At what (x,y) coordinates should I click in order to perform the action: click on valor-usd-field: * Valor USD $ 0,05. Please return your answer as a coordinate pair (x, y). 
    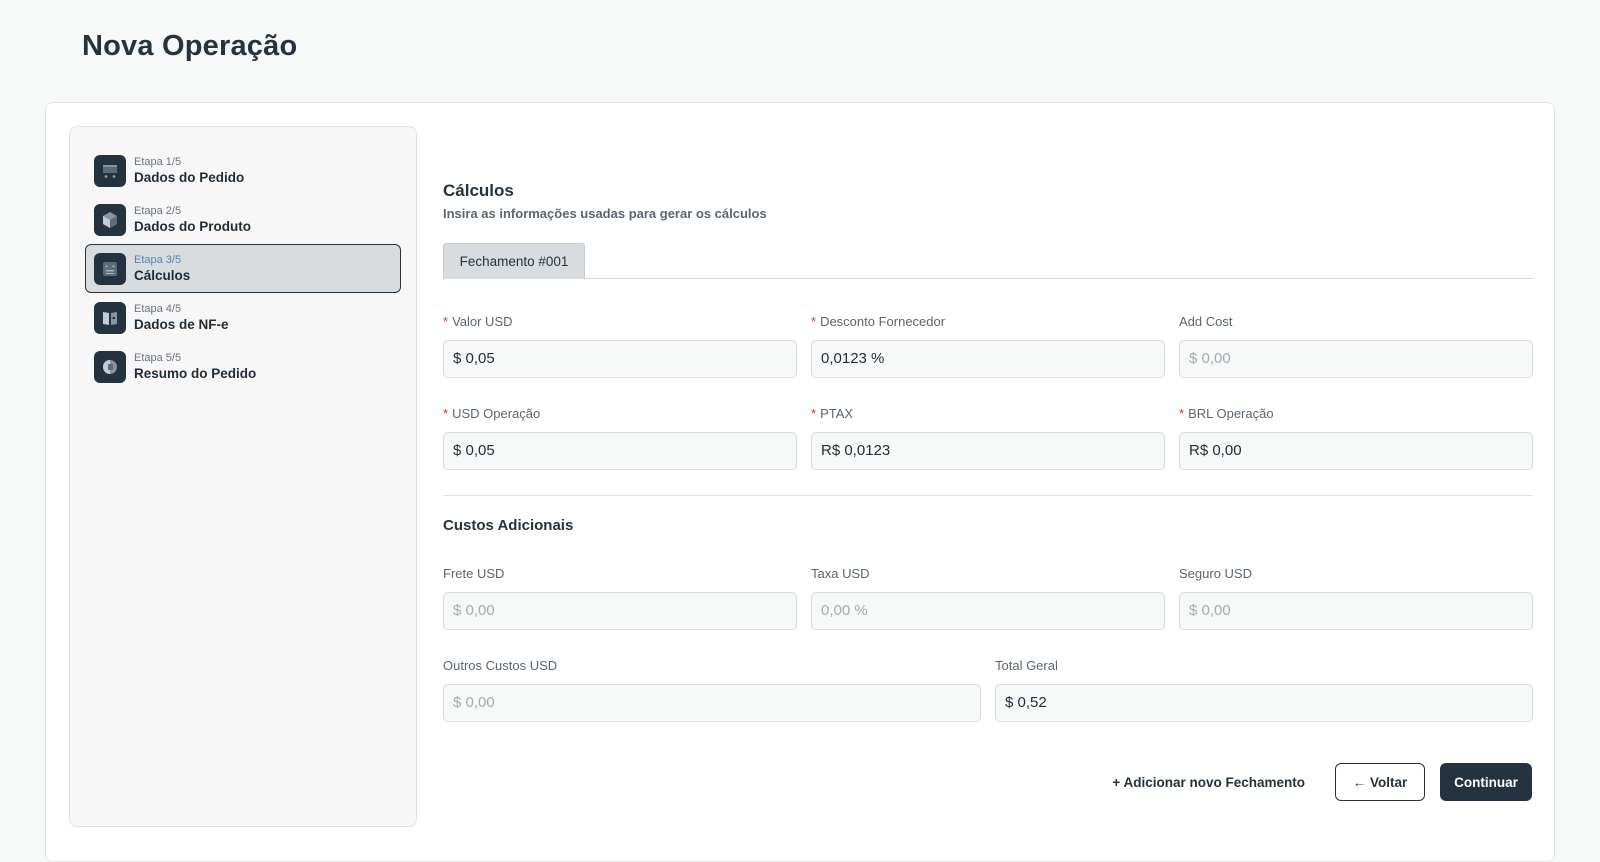
    Looking at the image, I should click on (620, 345).